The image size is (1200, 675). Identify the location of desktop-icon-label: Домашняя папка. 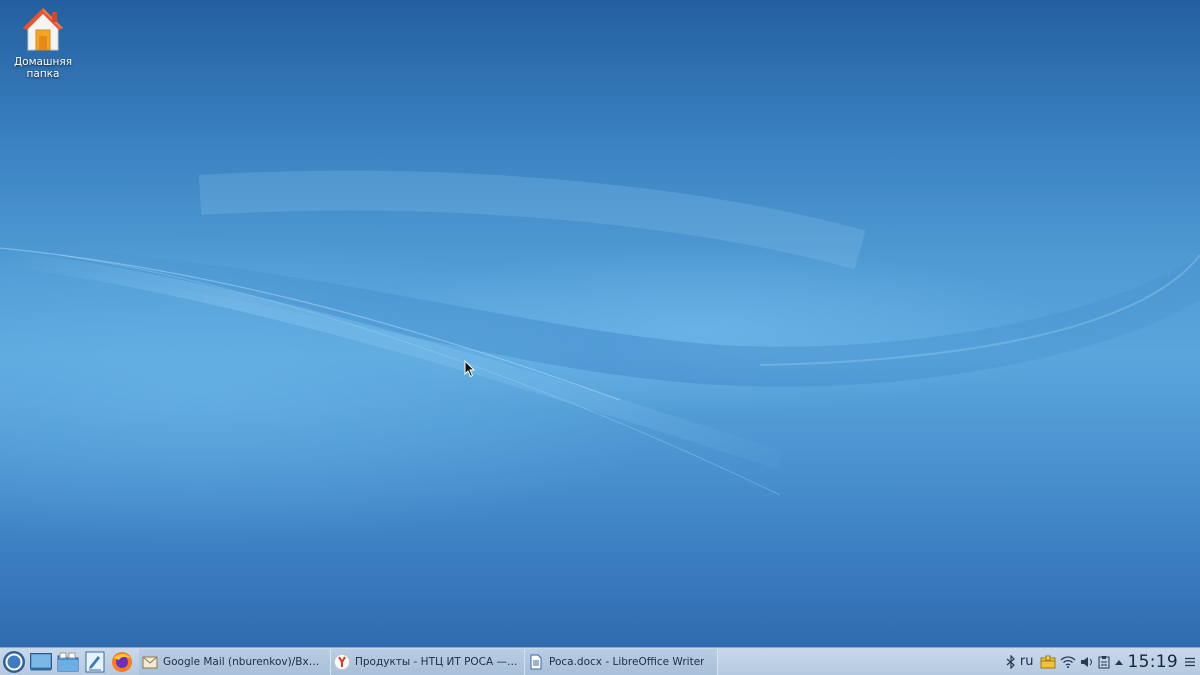
(43, 68).